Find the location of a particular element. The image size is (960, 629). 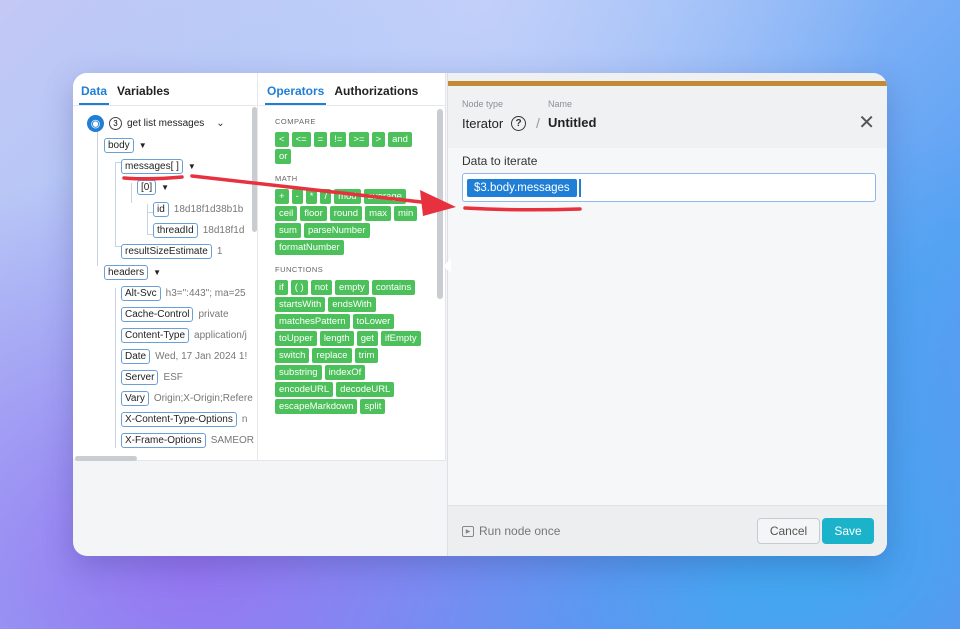

operator-chip: / is located at coordinates (326, 196).